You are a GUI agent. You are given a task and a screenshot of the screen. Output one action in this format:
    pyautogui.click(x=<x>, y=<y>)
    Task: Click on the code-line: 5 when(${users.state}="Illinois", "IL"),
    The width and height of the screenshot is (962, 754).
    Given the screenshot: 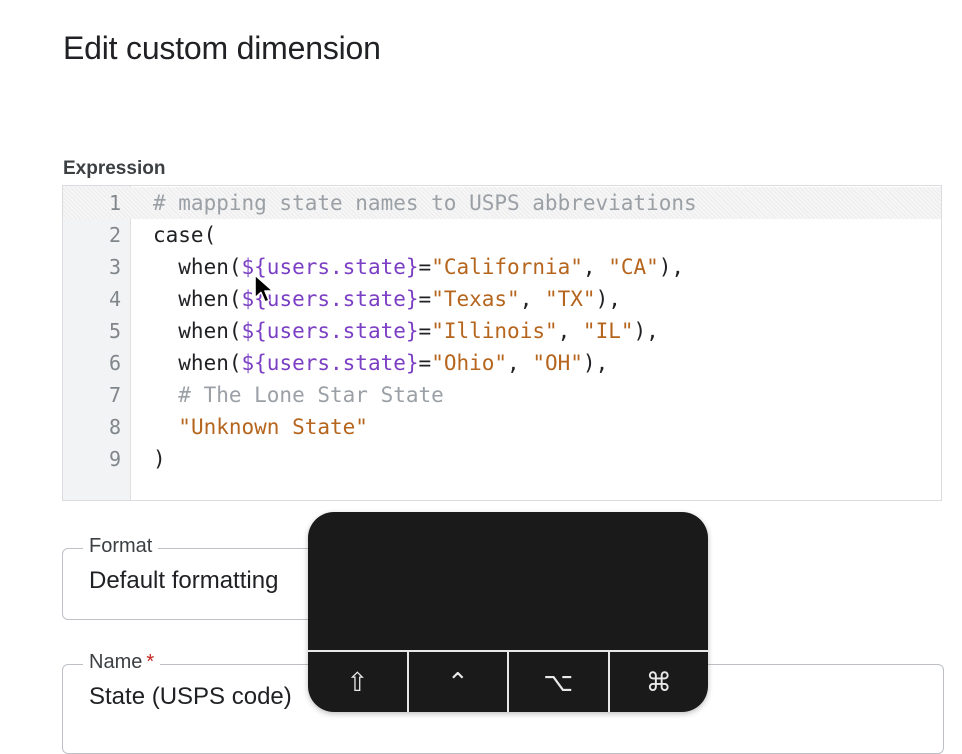 What is the action you would take?
    pyautogui.click(x=502, y=331)
    